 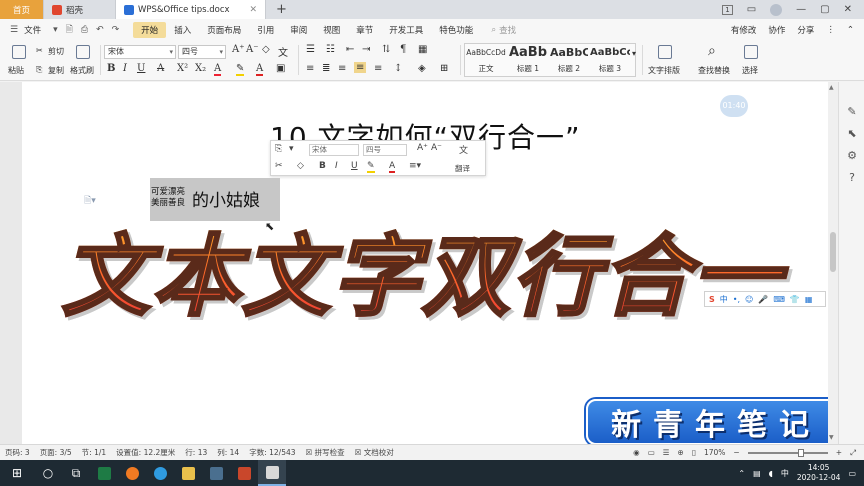 I want to click on scroll-thumb, so click(x=833, y=252).